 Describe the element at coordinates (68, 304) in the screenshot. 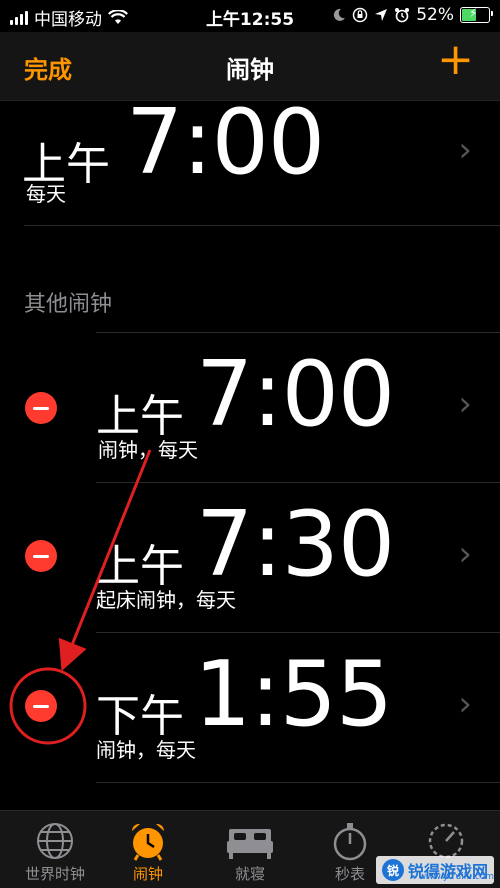

I see `other-alarms-header: 其他闹钟` at that location.